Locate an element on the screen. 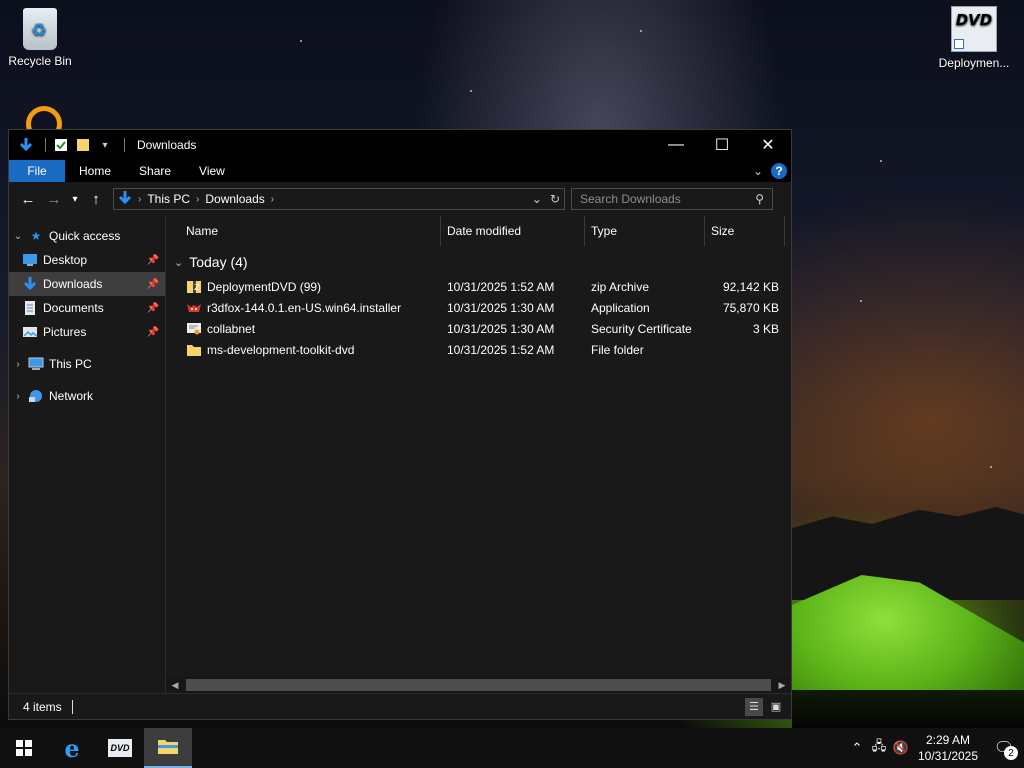  star-icon: ★ is located at coordinates (36, 236).